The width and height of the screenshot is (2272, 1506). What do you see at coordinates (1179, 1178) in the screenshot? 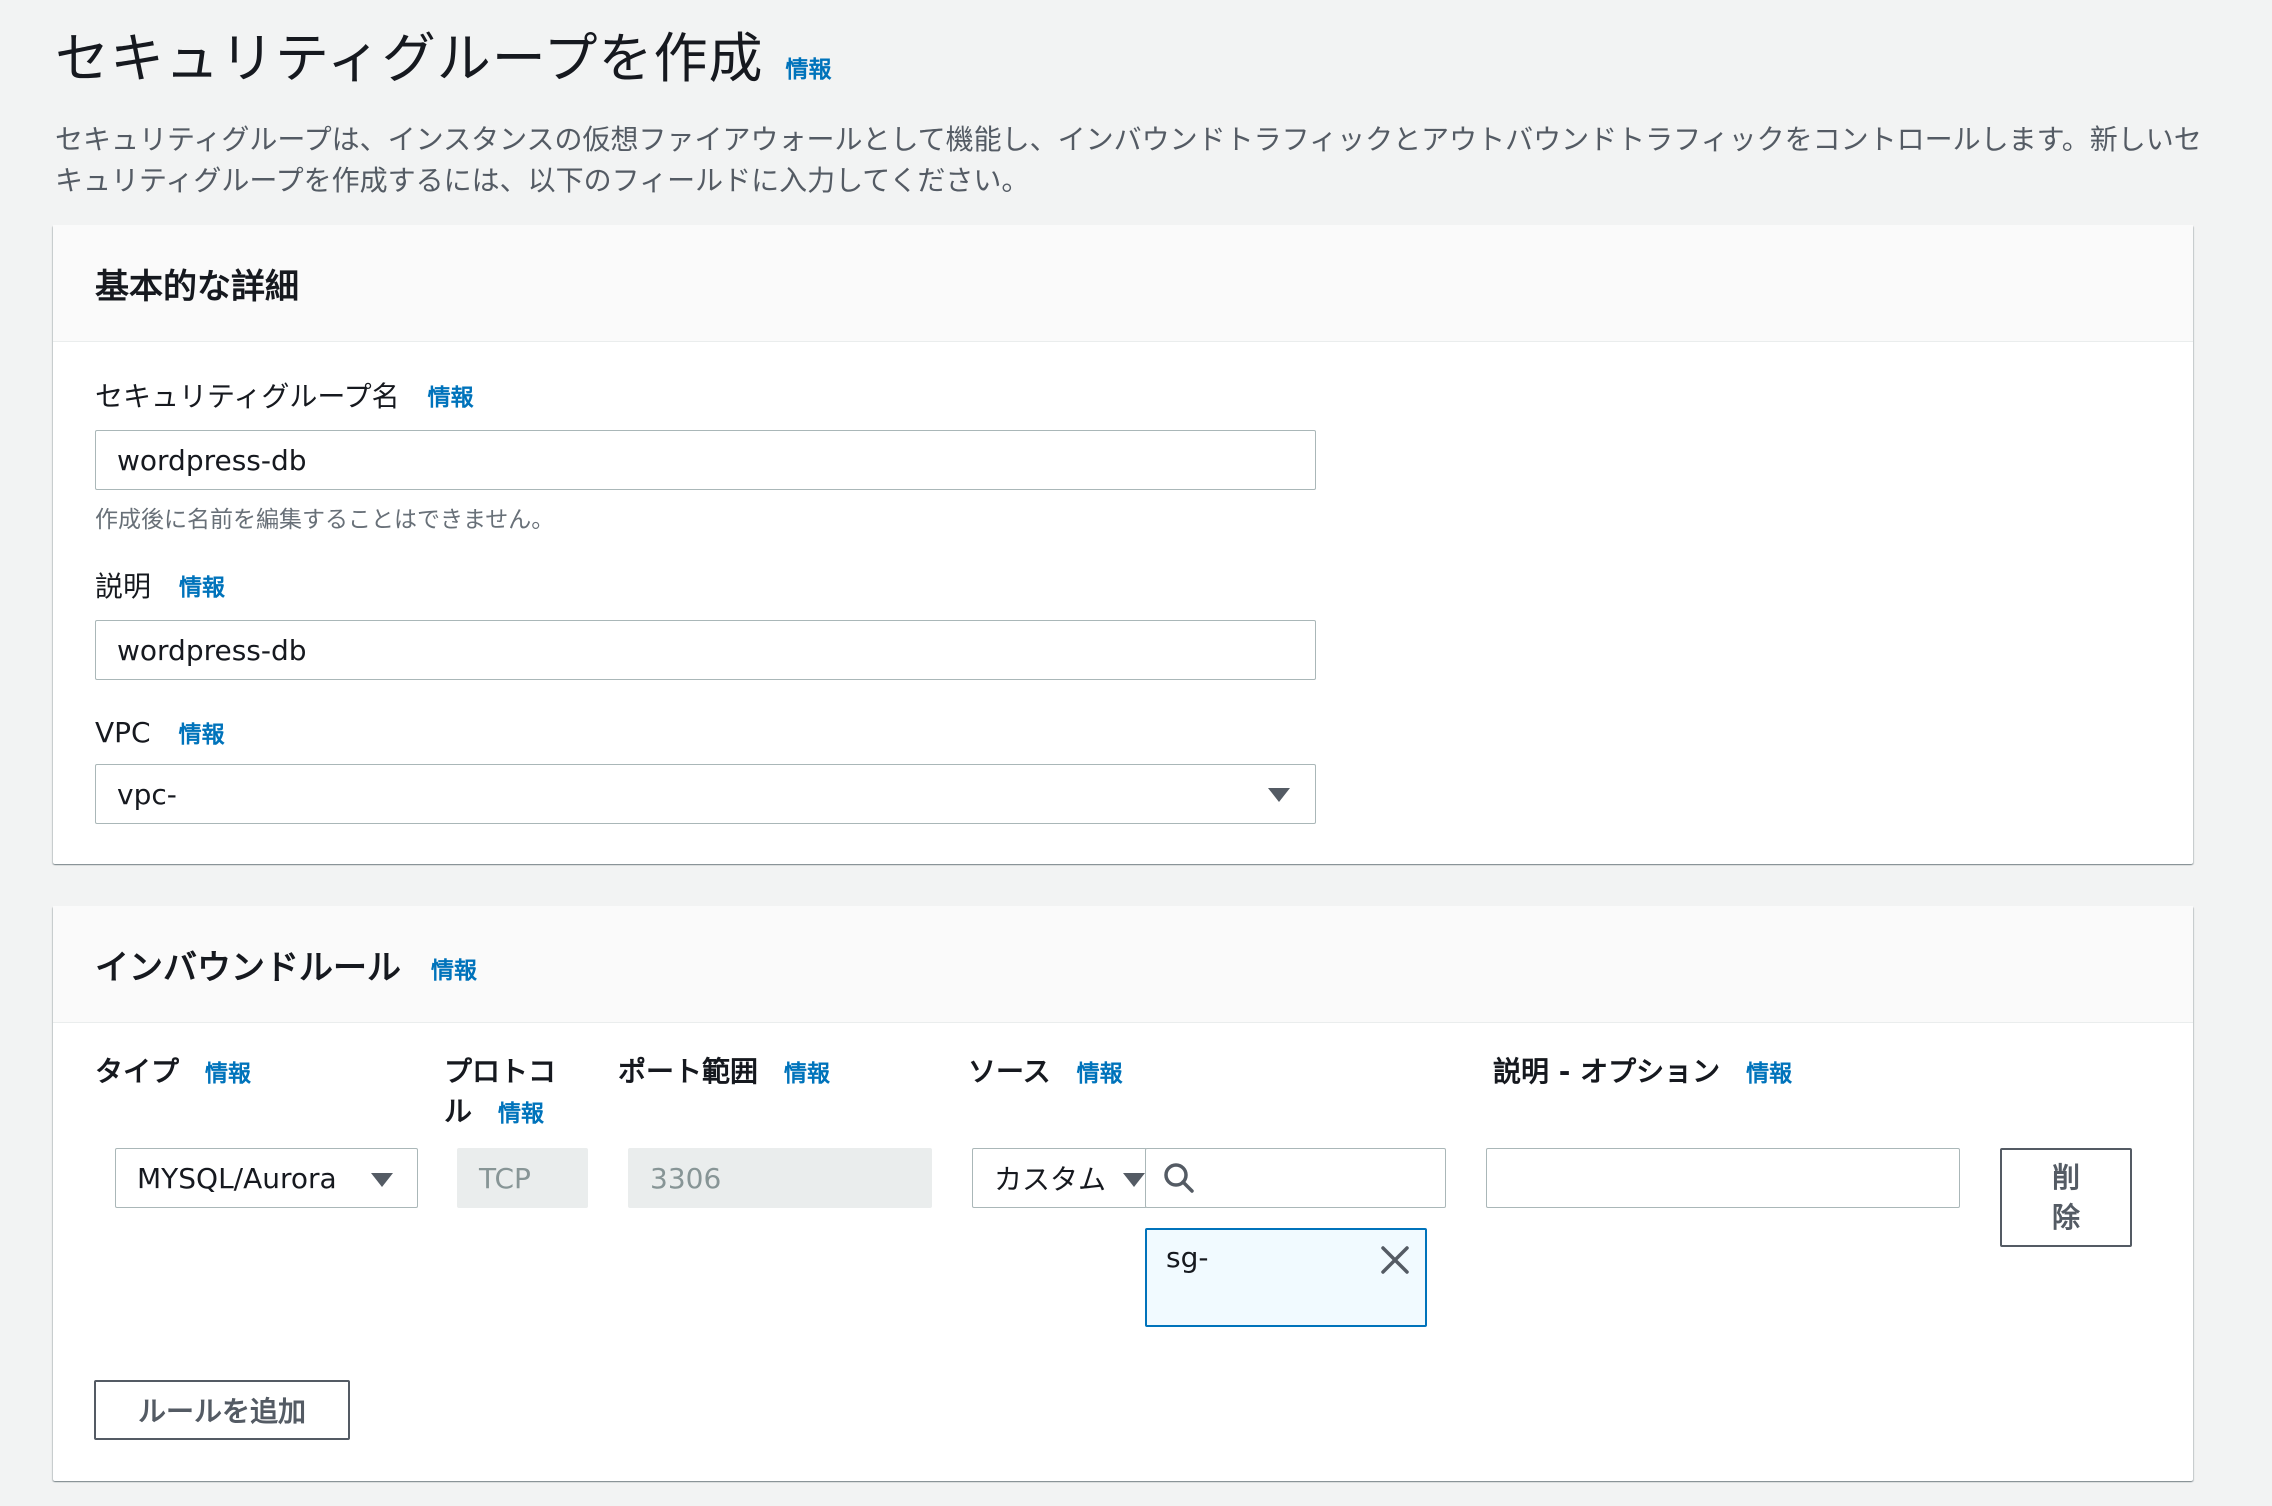
I see `search-icon` at bounding box center [1179, 1178].